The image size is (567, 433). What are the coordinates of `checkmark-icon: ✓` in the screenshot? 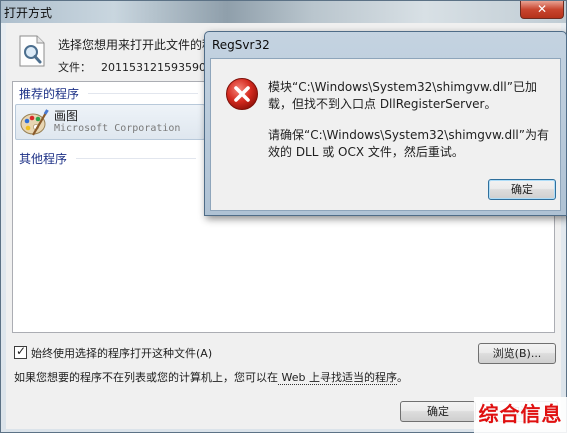 It's located at (21, 351).